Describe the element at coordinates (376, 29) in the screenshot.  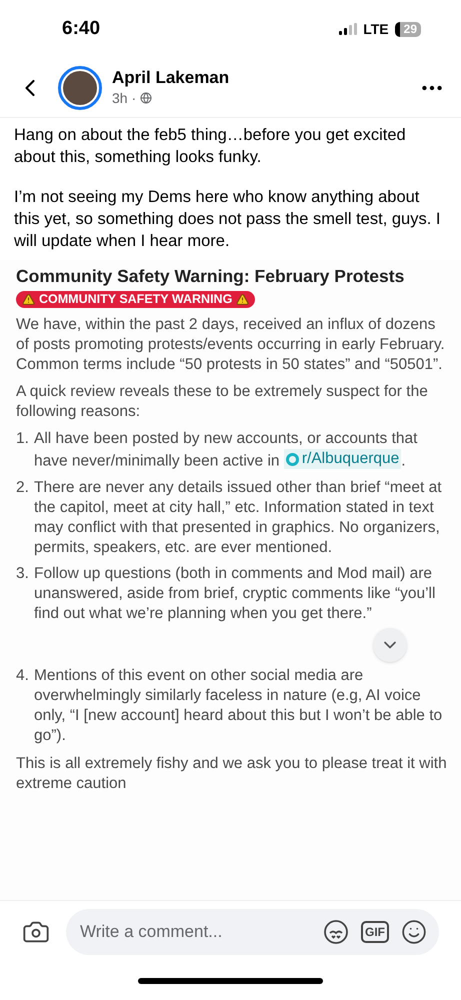
I see `network-label: LTE` at that location.